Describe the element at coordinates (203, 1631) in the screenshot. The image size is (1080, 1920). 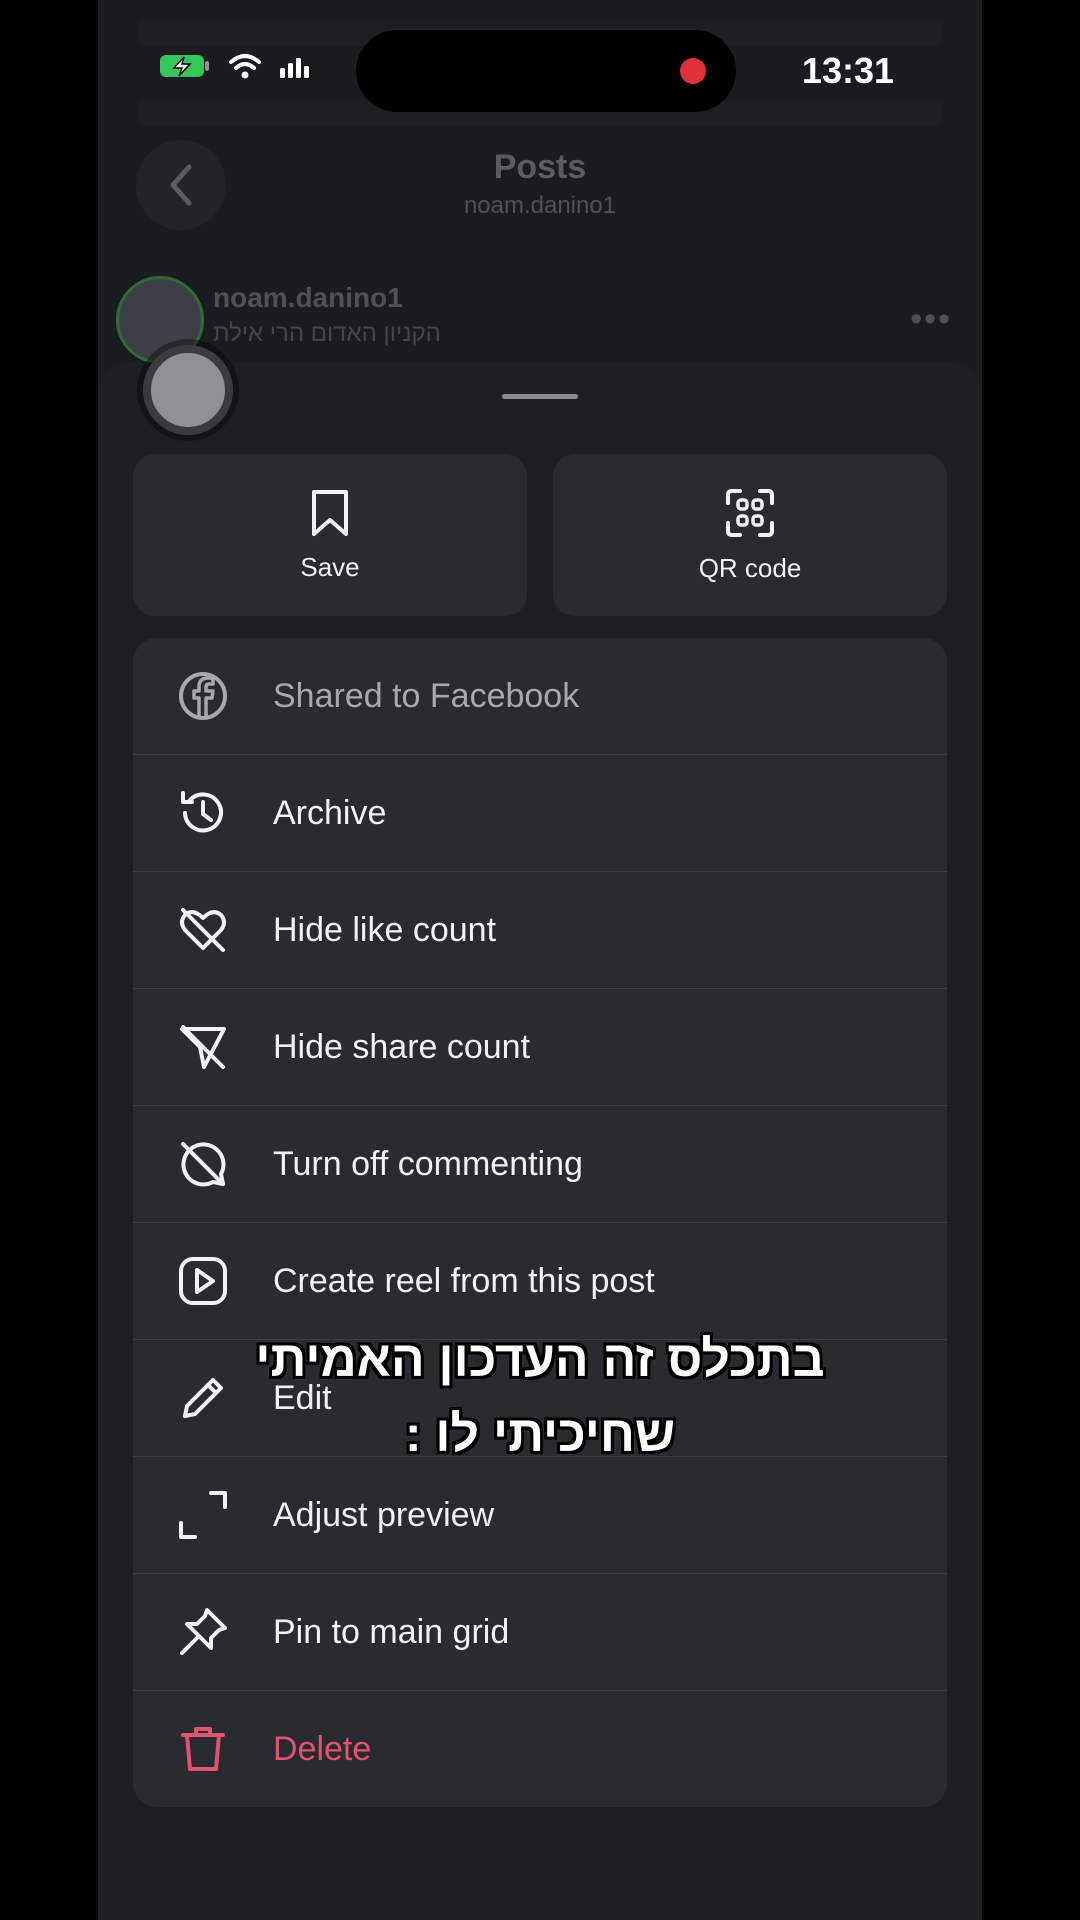
I see `pin-icon` at that location.